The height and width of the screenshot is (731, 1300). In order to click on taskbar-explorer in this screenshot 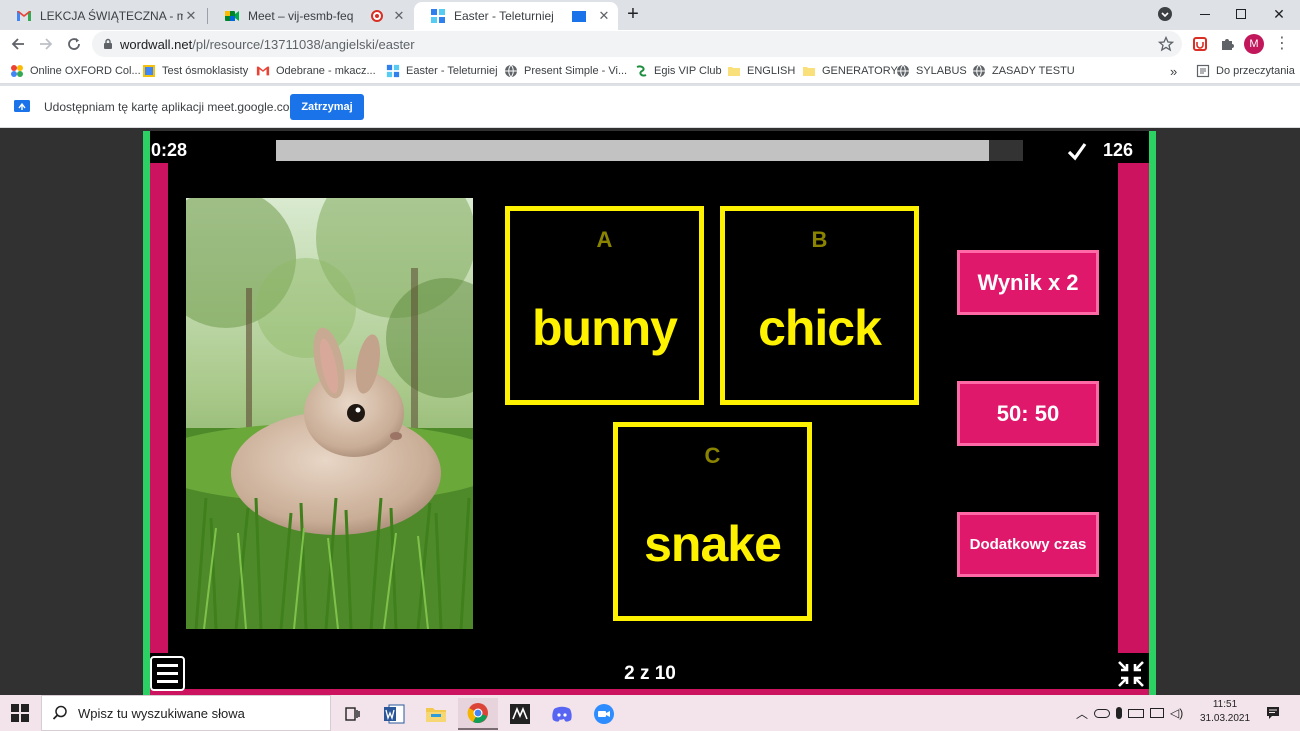, I will do `click(436, 714)`.